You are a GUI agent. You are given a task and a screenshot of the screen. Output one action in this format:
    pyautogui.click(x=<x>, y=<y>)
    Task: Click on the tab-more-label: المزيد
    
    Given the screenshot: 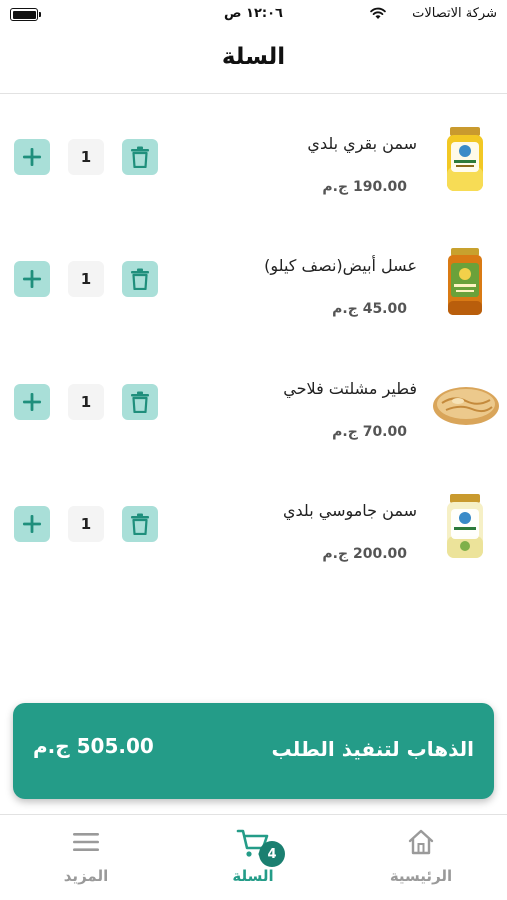 What is the action you would take?
    pyautogui.click(x=86, y=876)
    